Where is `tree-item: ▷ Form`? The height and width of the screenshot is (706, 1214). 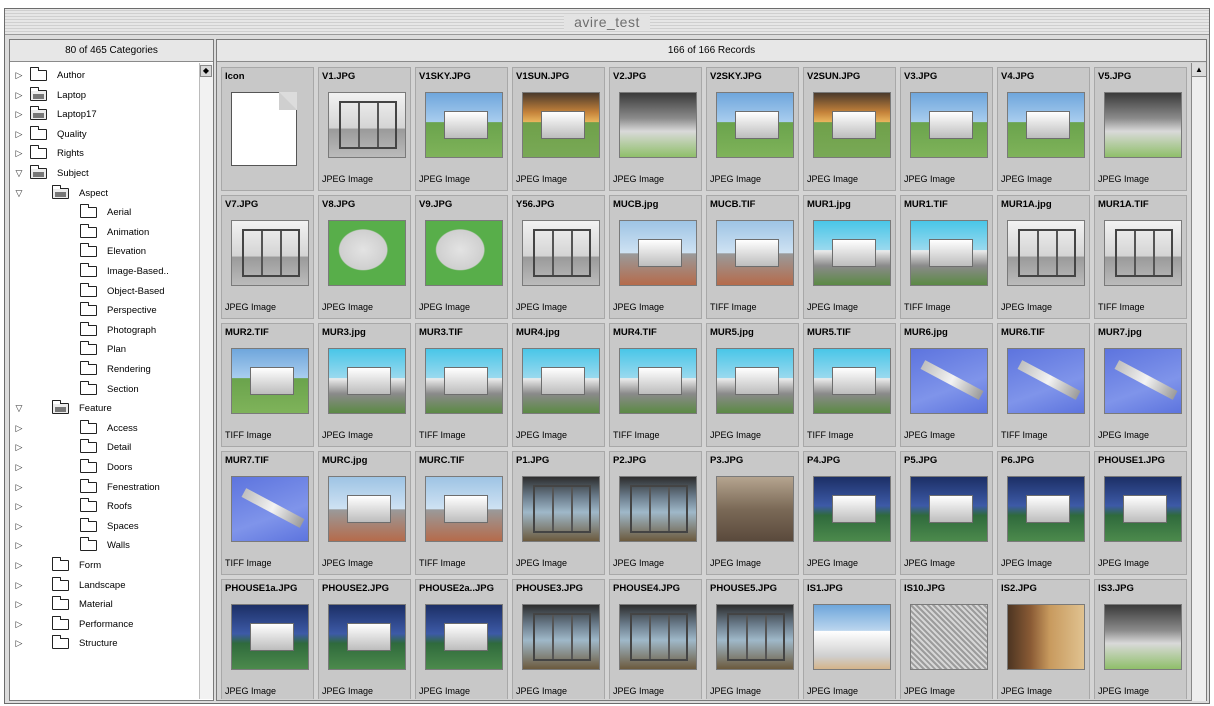
tree-item: ▷ Form is located at coordinates (105, 565).